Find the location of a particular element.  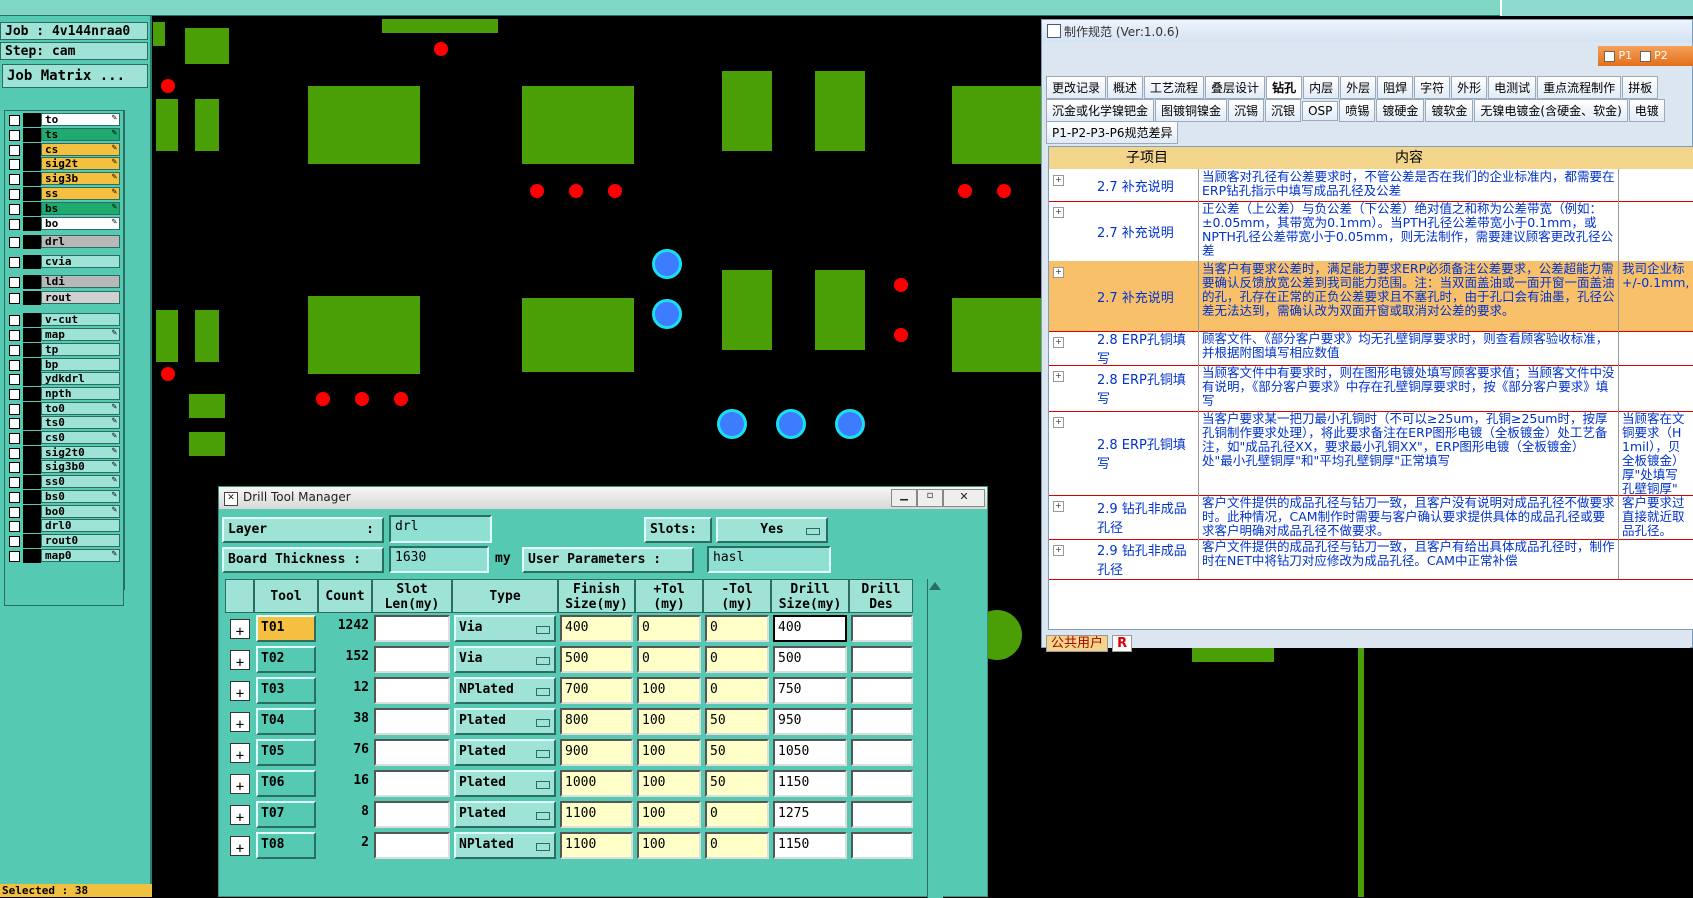

table-scrollbar is located at coordinates (935, 738).